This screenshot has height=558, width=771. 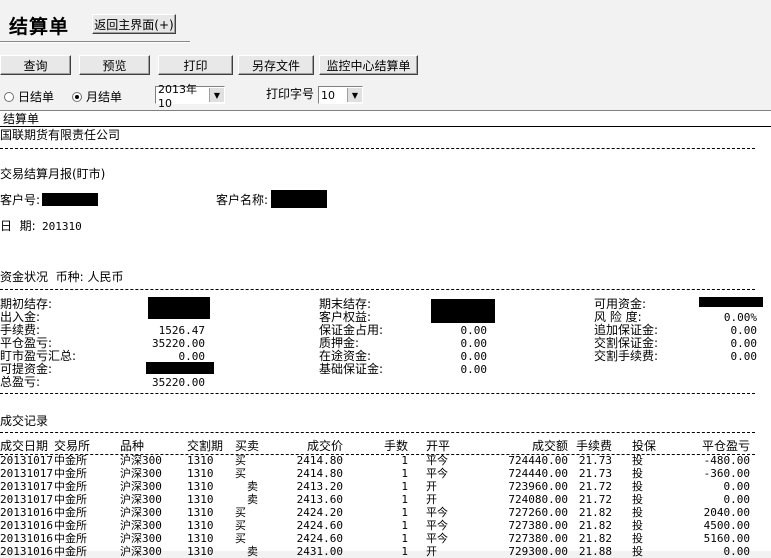 What do you see at coordinates (538, 525) in the screenshot?
I see `table-cell: 727380.00` at bounding box center [538, 525].